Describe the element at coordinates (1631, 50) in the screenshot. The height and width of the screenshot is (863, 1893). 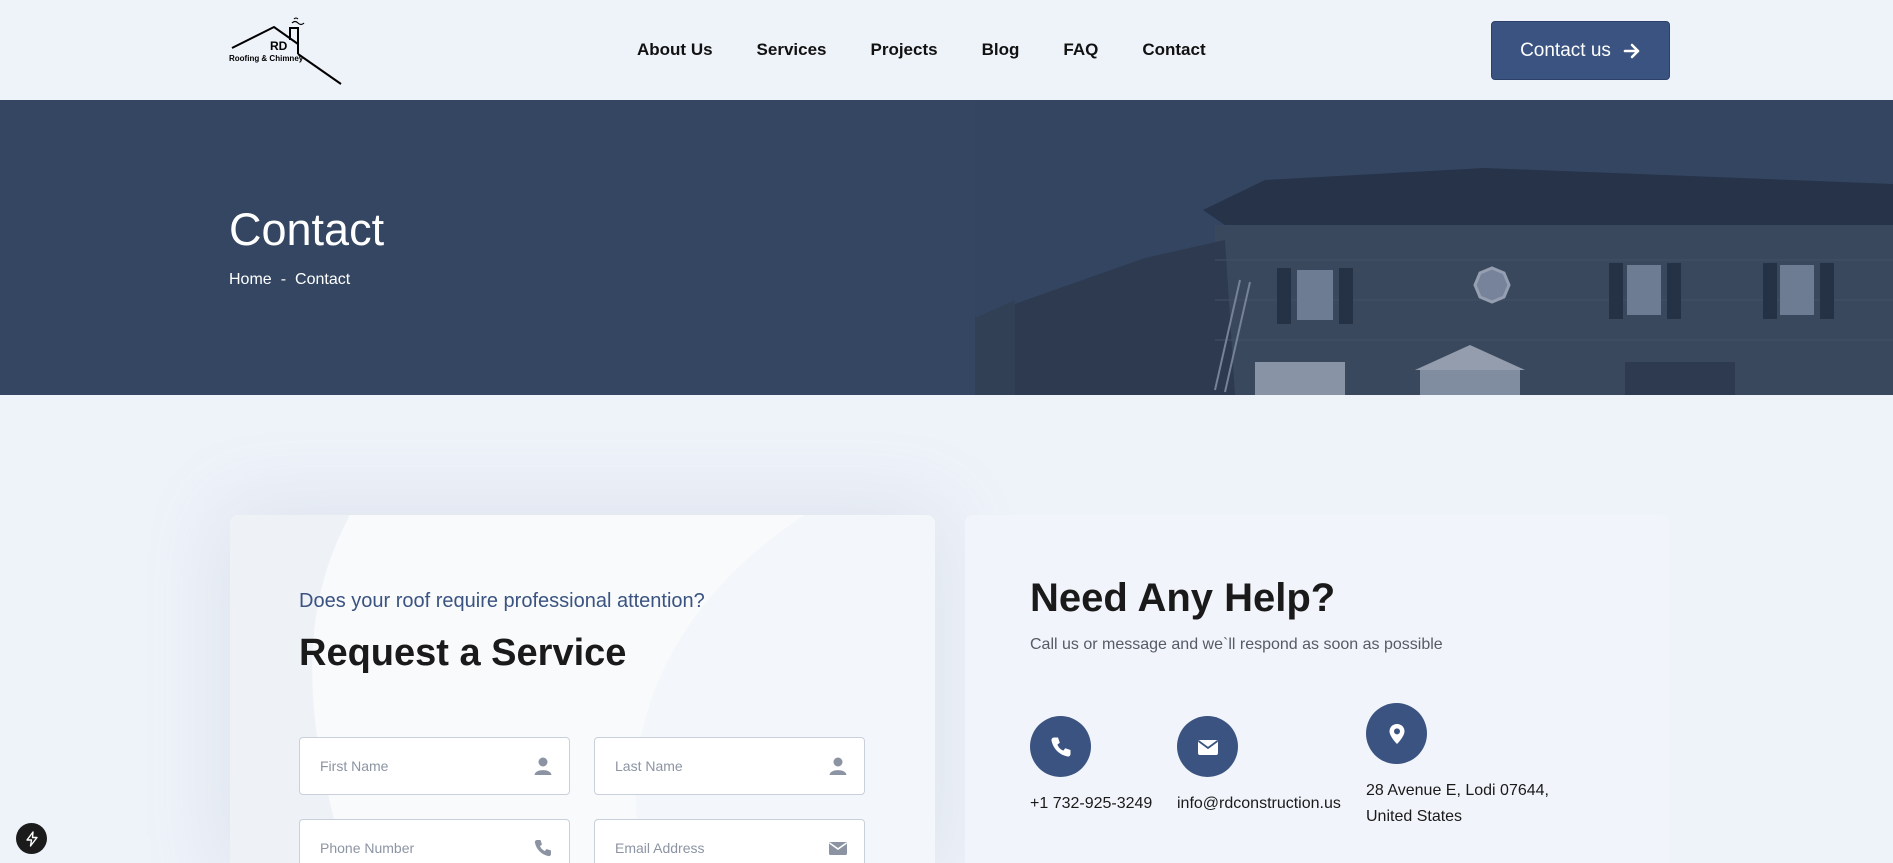
I see `arrow-right-icon` at that location.